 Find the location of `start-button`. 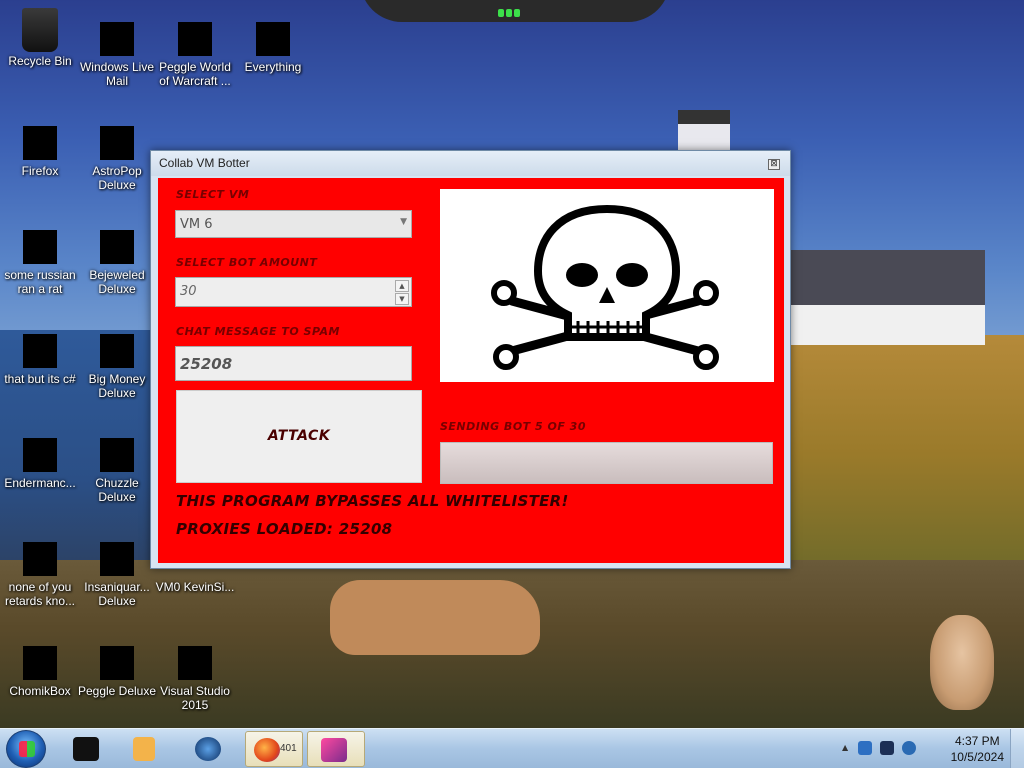

start-button is located at coordinates (26, 749).